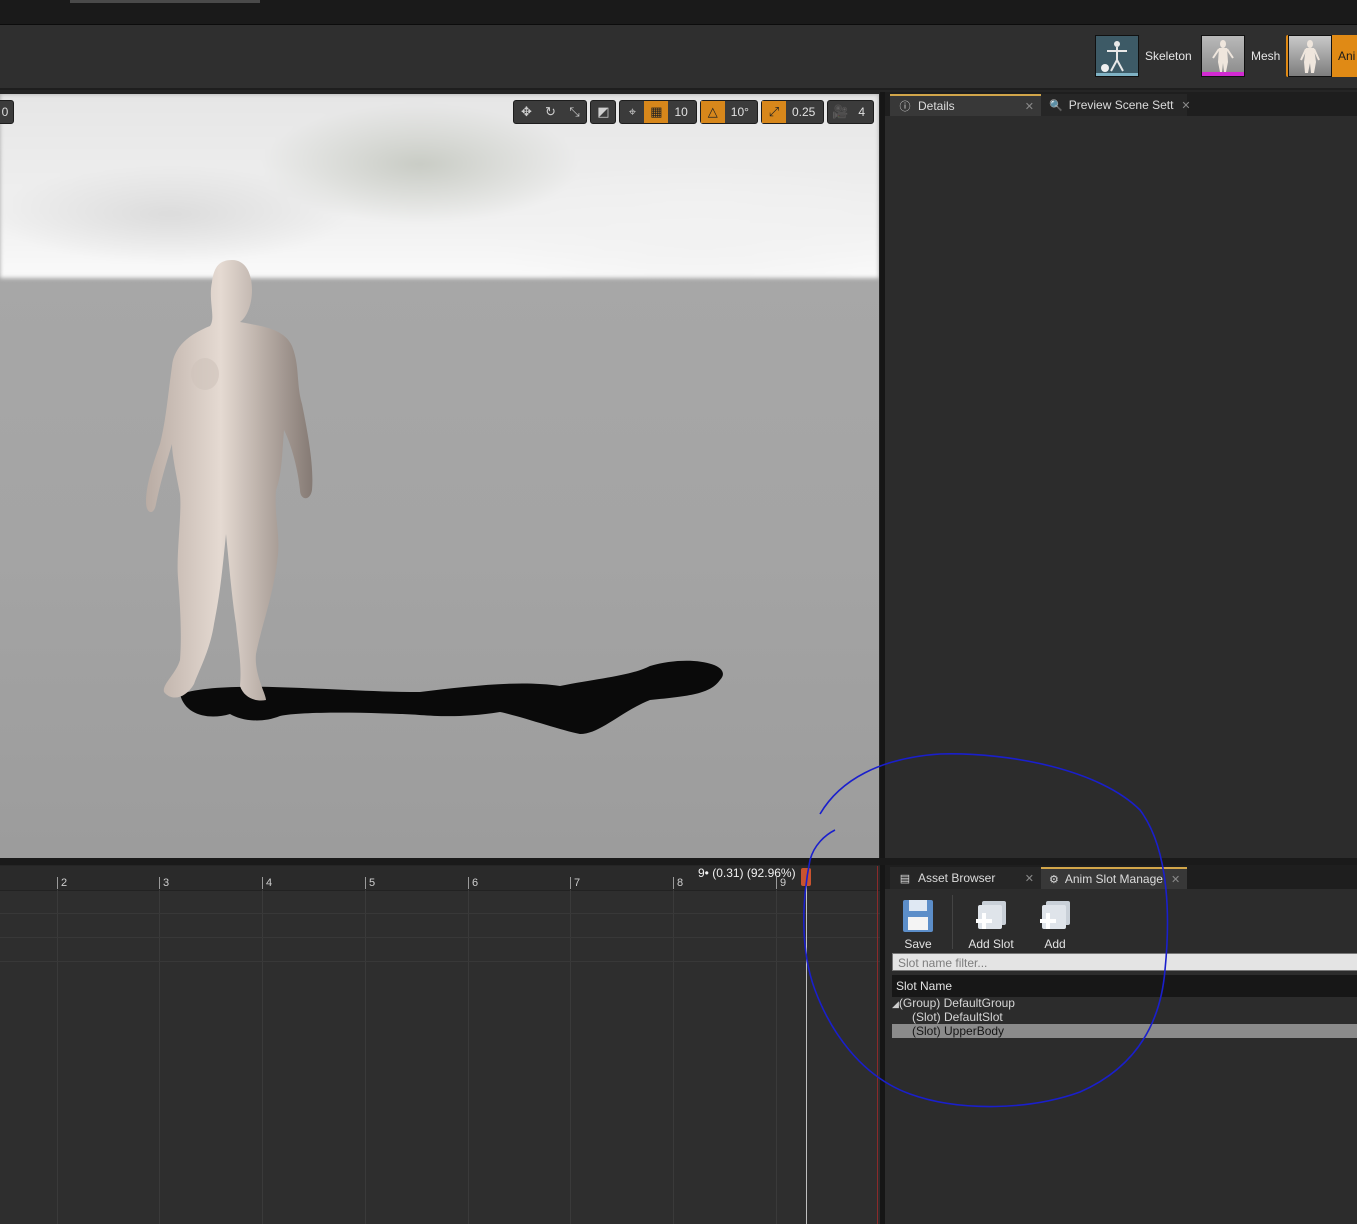 This screenshot has width=1357, height=1224. What do you see at coordinates (1124, 1017) in the screenshot?
I see `tree-row-slot: (Slot) DefaultSlot` at bounding box center [1124, 1017].